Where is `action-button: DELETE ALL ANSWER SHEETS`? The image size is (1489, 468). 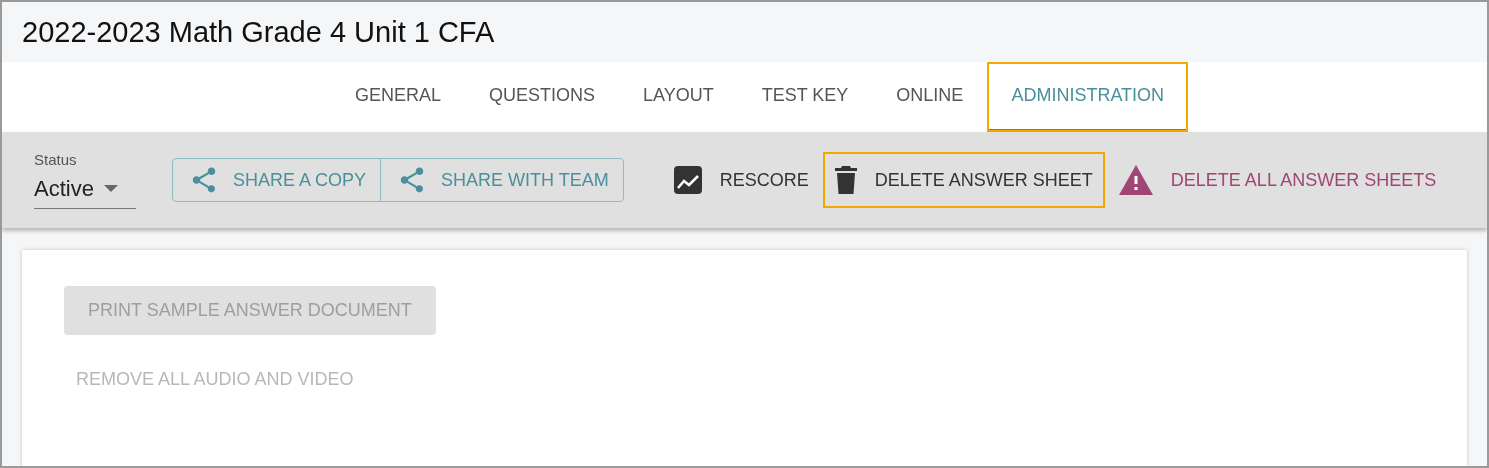 action-button: DELETE ALL ANSWER SHEETS is located at coordinates (1277, 180).